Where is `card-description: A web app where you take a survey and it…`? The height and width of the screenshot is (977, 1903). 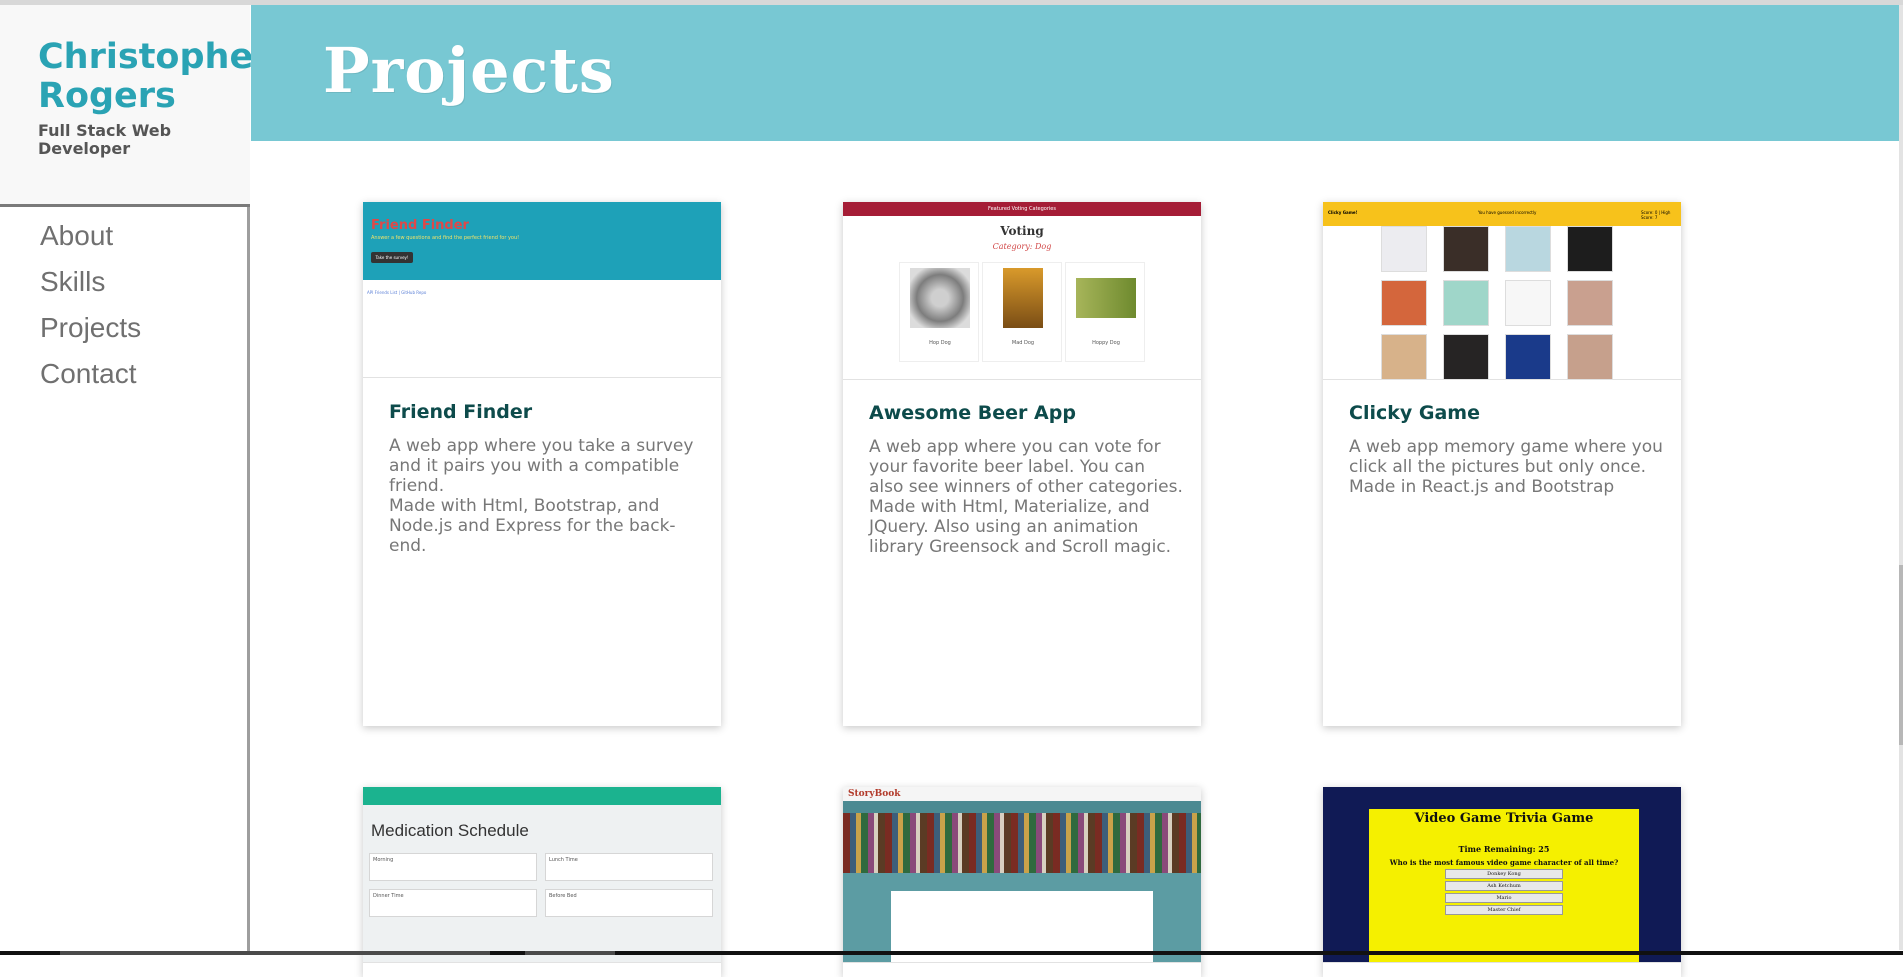 card-description: A web app where you take a survey and it… is located at coordinates (546, 496).